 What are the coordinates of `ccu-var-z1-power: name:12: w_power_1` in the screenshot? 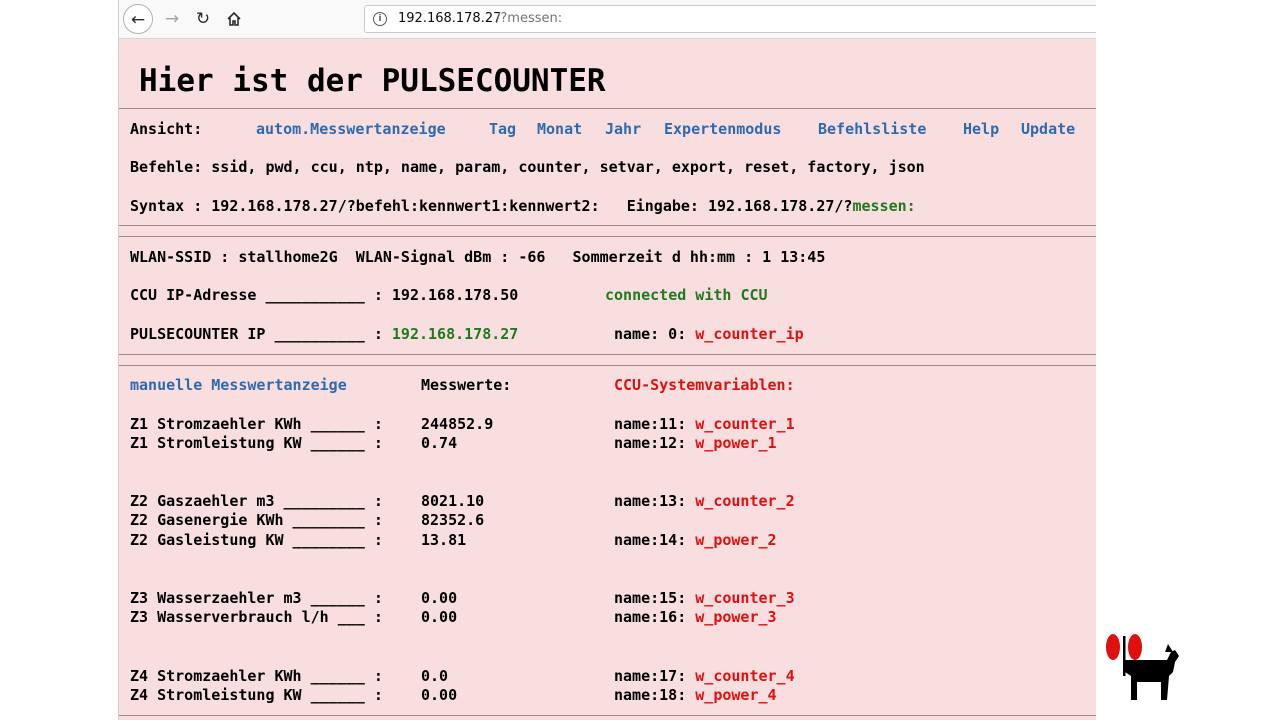 It's located at (695, 443).